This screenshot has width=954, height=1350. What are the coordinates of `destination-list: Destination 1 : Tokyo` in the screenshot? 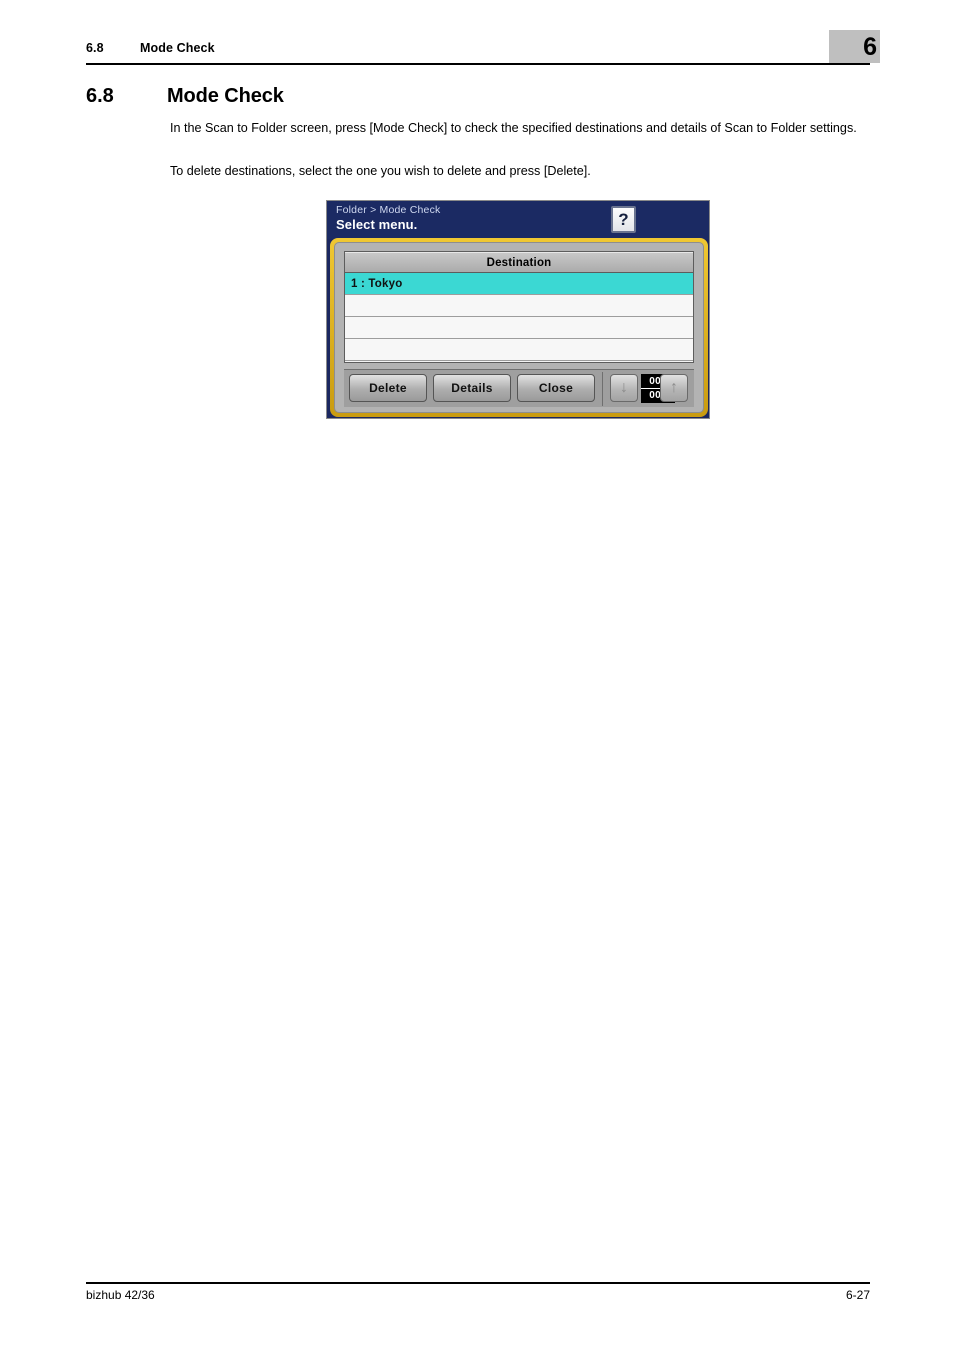 It's located at (519, 307).